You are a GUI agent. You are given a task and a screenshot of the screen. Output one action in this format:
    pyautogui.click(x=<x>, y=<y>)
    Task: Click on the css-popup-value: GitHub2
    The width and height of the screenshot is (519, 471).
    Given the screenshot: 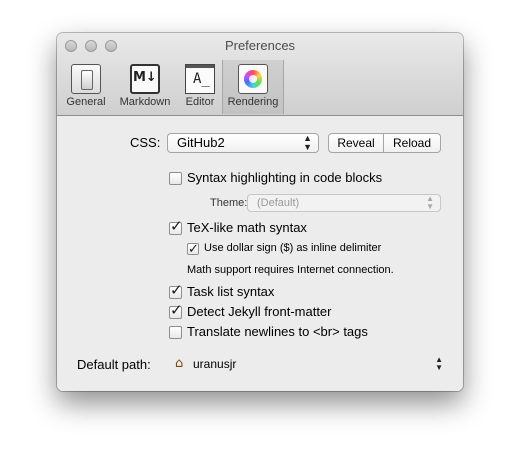 What is the action you would take?
    pyautogui.click(x=201, y=142)
    